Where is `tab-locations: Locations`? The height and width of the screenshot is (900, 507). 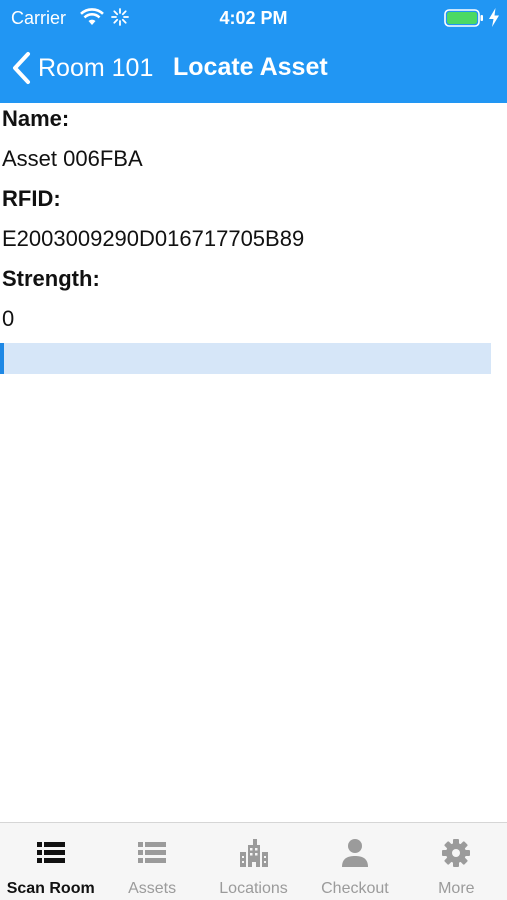
tab-locations: Locations is located at coordinates (253, 861).